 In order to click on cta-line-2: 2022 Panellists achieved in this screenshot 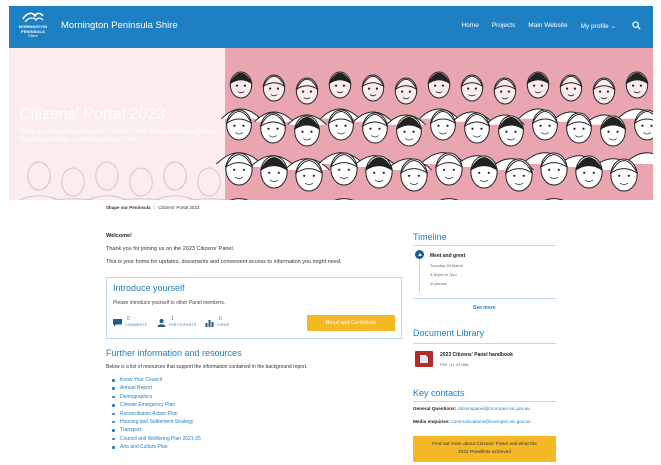, I will do `click(484, 452)`.